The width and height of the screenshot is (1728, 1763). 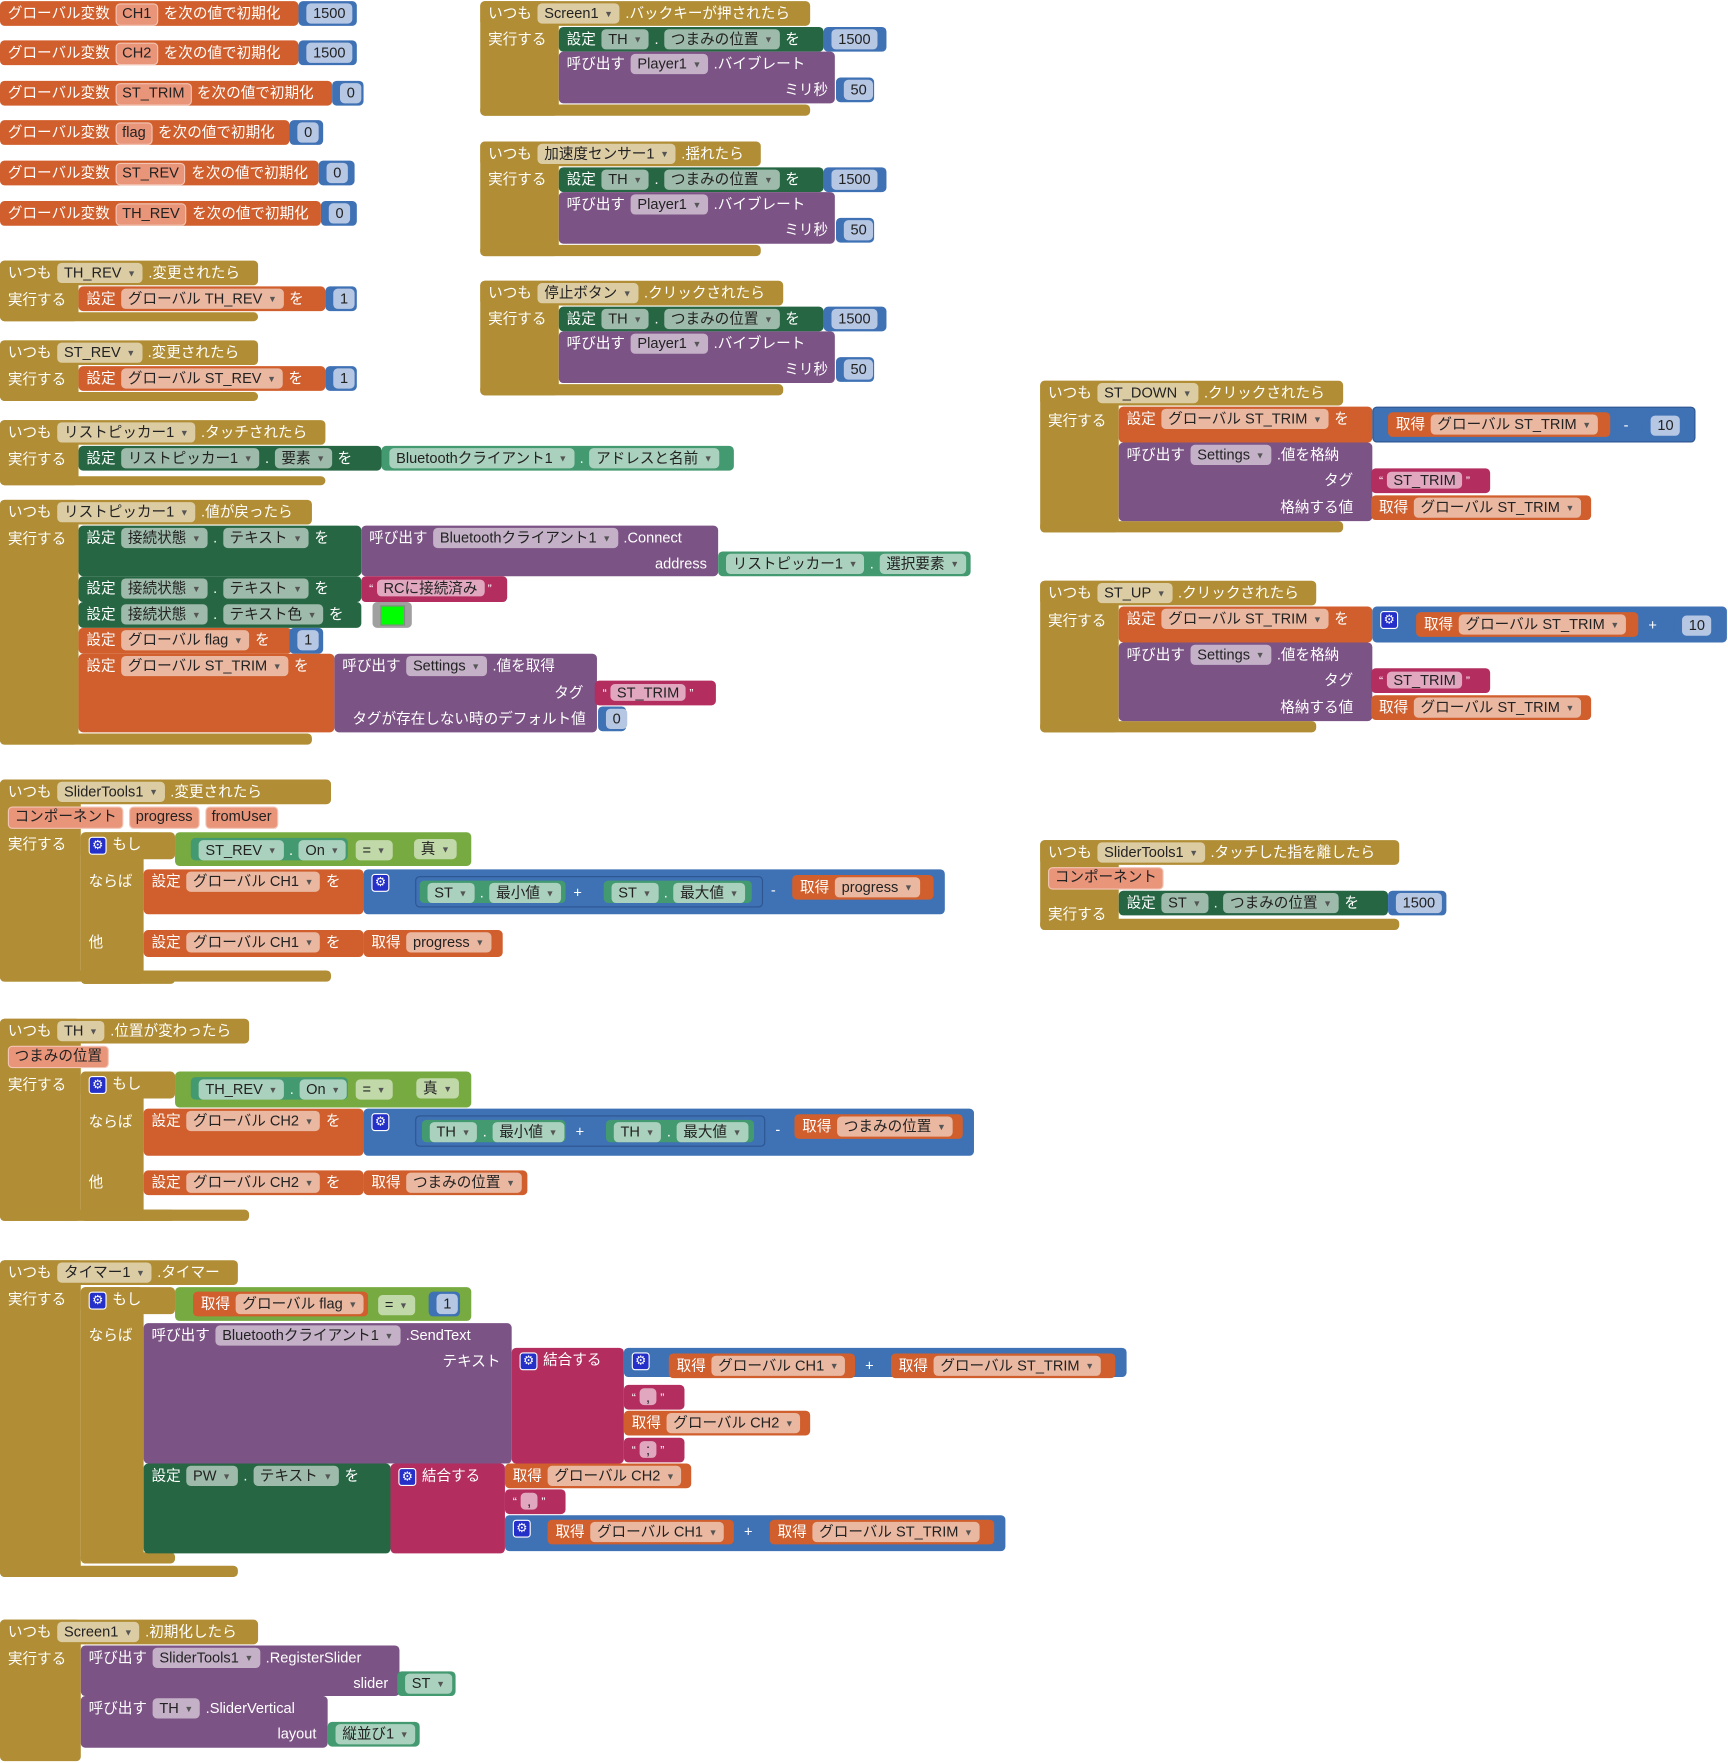 What do you see at coordinates (578, 13) in the screenshot?
I see `dropdown-field: Screen1 ▼` at bounding box center [578, 13].